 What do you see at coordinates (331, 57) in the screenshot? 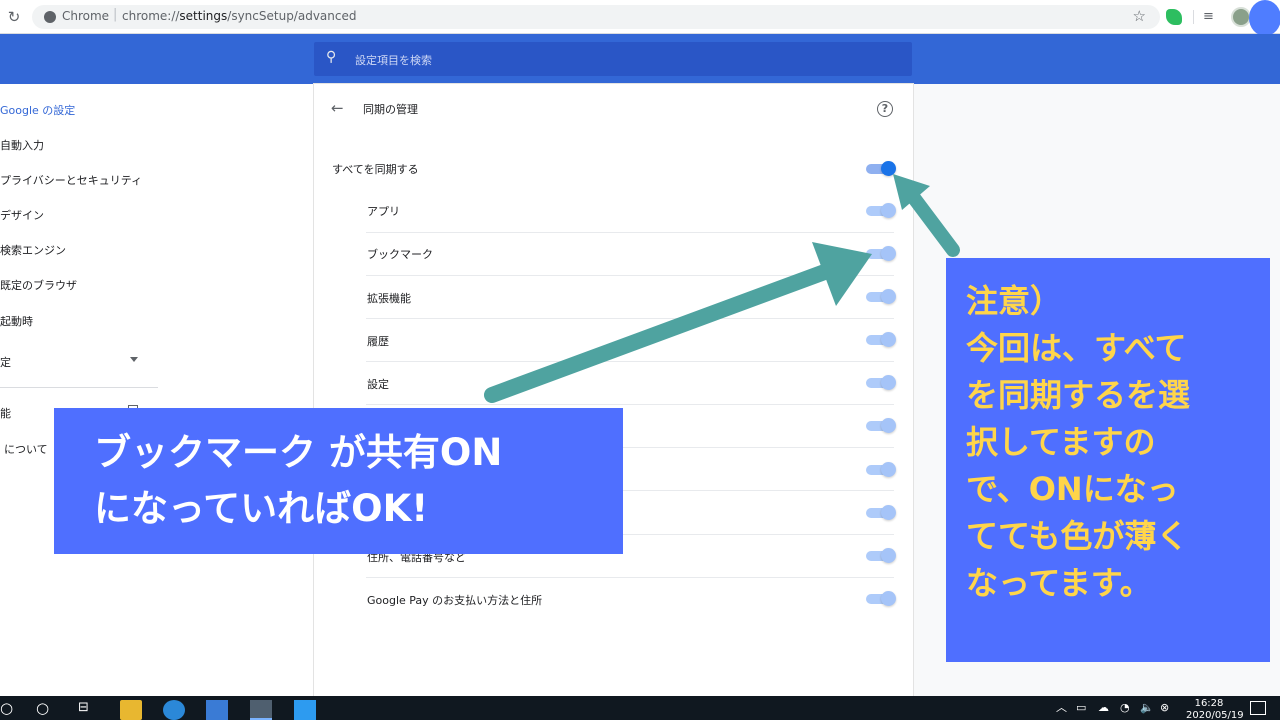
I see `search-icon: ⚲` at bounding box center [331, 57].